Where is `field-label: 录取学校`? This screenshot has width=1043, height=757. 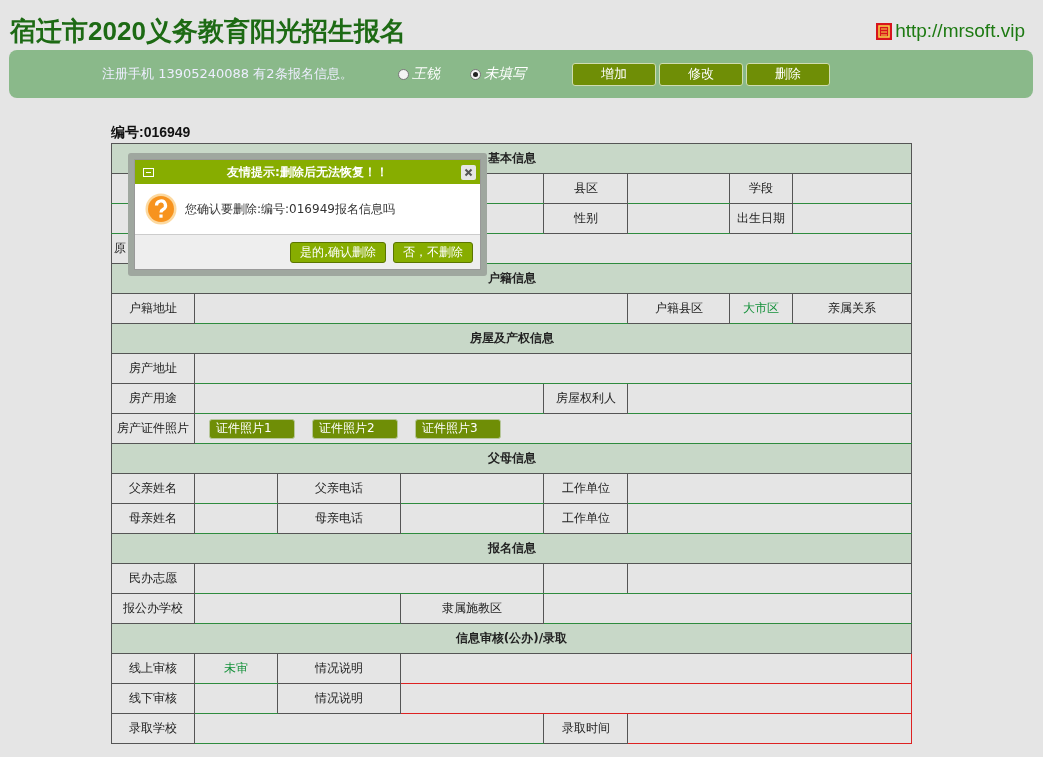 field-label: 录取学校 is located at coordinates (153, 728).